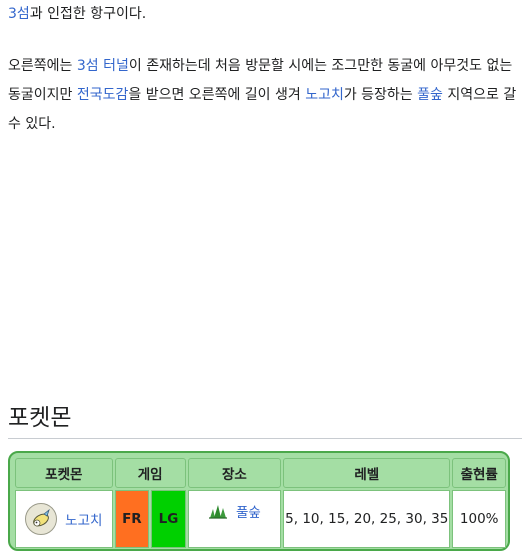  What do you see at coordinates (64, 519) in the screenshot?
I see `cell-pokemon: 노고치` at bounding box center [64, 519].